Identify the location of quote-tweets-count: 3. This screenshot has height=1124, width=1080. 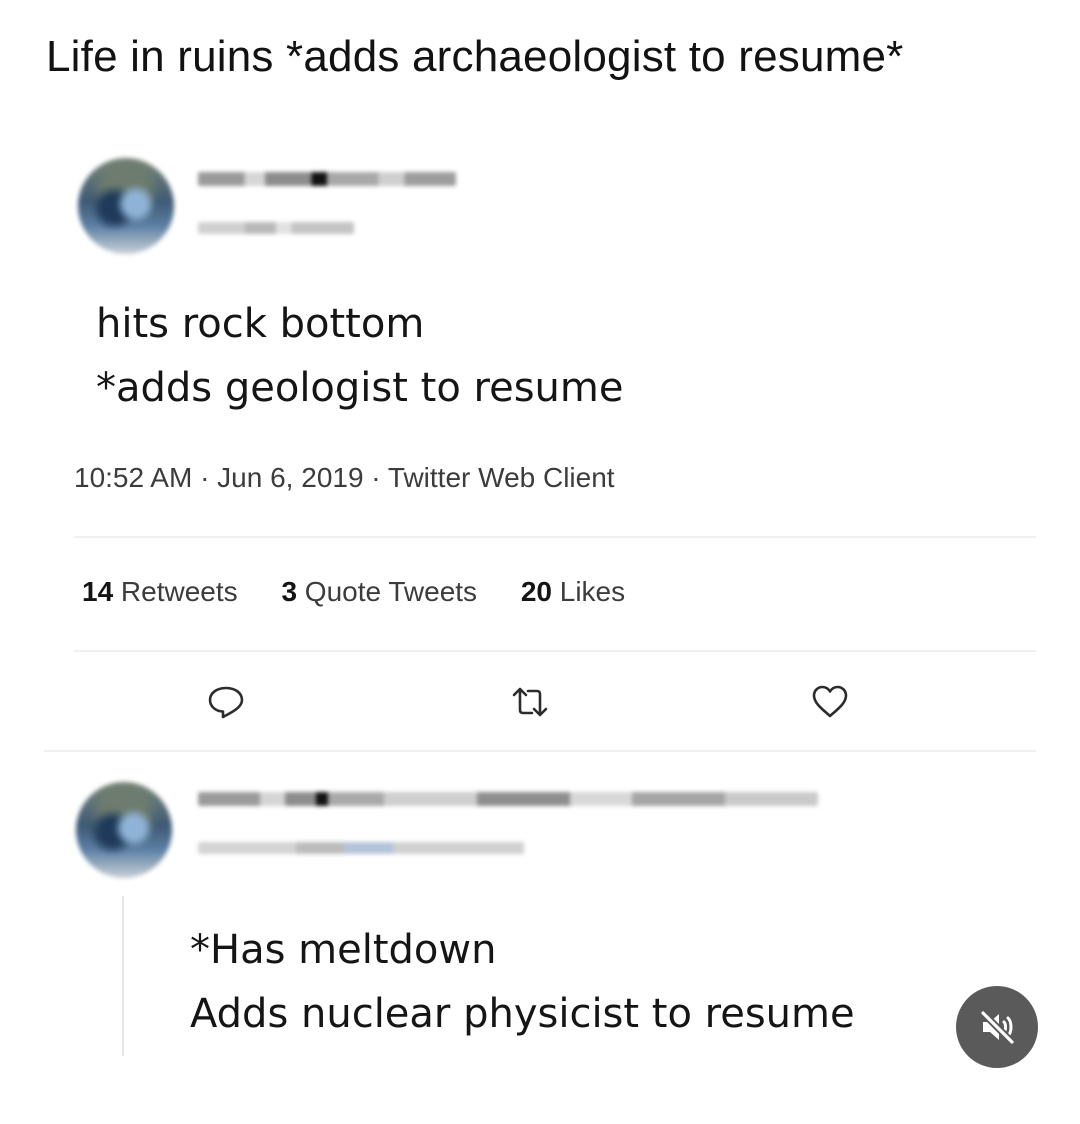
(289, 591).